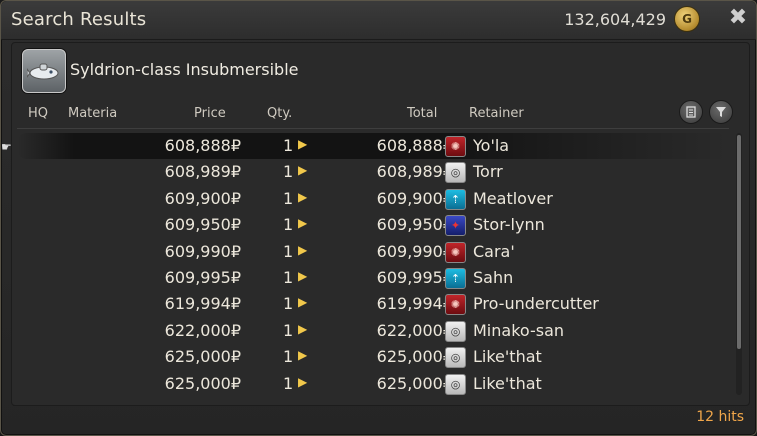 The height and width of the screenshot is (436, 757). What do you see at coordinates (202, 251) in the screenshot?
I see `listing-price: 609,990₽` at bounding box center [202, 251].